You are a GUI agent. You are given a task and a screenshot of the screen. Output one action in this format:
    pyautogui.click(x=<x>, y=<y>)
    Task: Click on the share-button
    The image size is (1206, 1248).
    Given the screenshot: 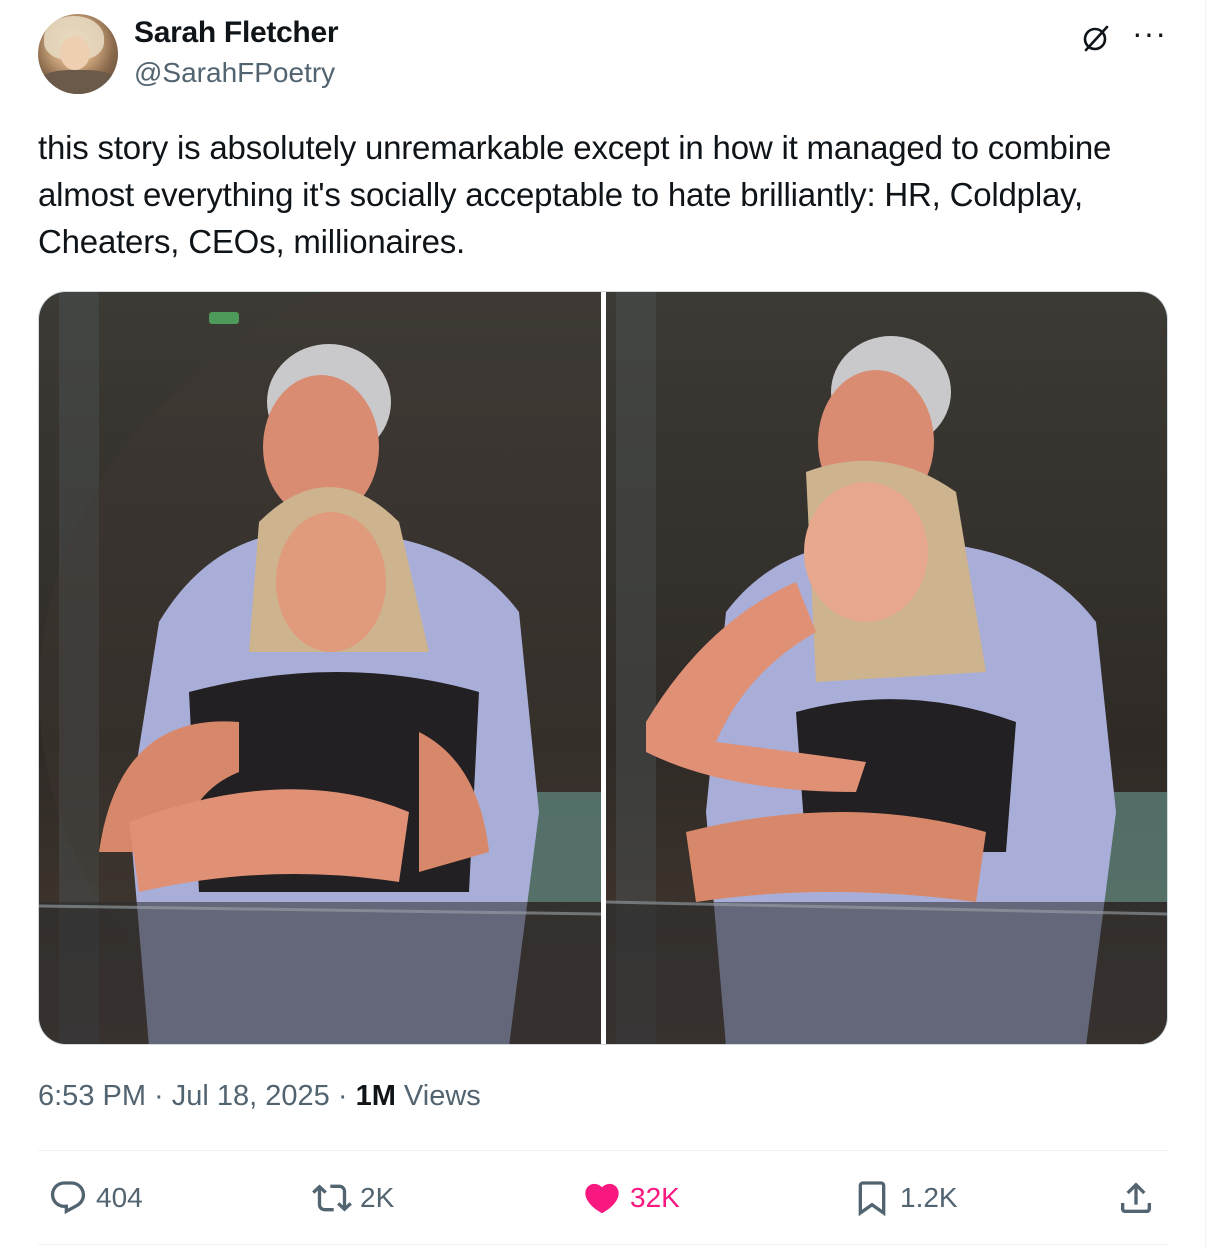 What is the action you would take?
    pyautogui.click(x=1136, y=1198)
    